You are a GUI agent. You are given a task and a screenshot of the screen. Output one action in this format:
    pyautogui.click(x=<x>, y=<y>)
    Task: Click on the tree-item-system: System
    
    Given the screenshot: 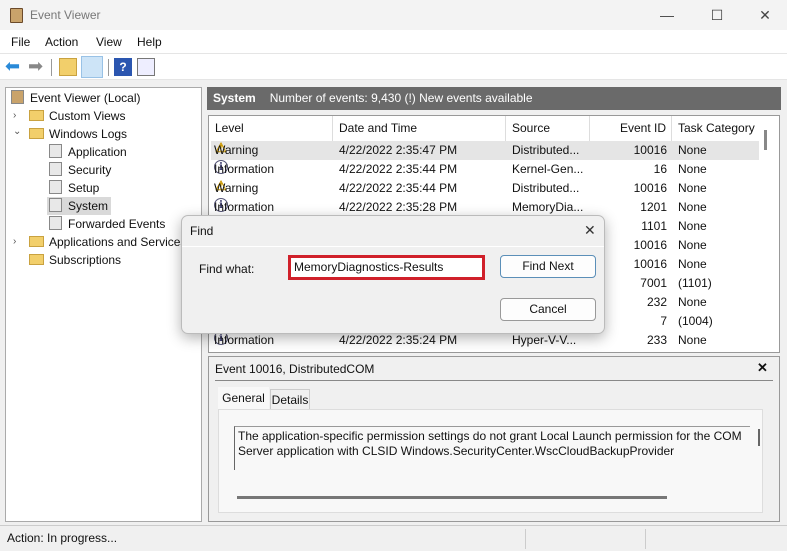 What is the action you would take?
    pyautogui.click(x=79, y=206)
    